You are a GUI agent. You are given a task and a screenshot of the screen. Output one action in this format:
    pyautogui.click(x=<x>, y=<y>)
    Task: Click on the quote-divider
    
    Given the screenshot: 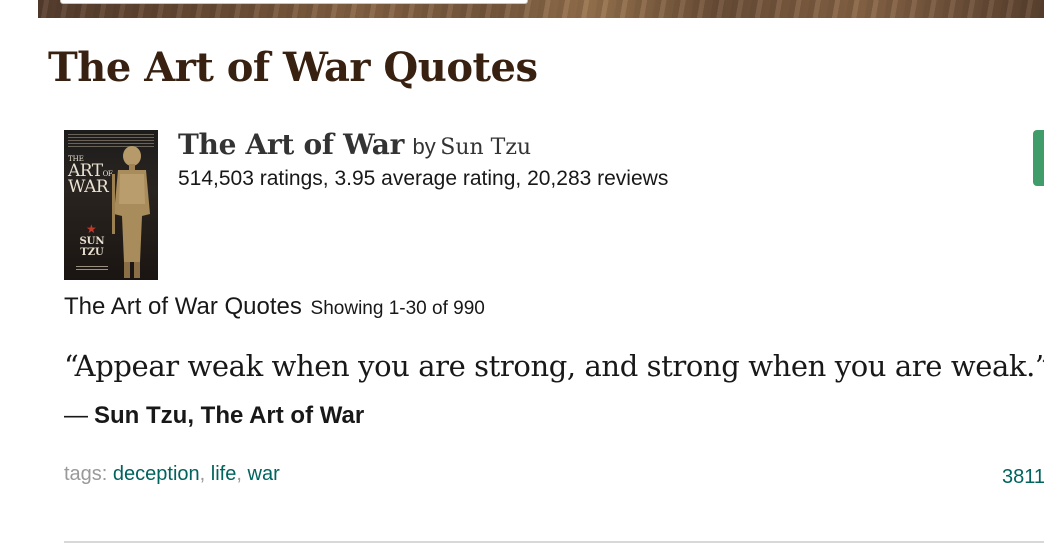 What is the action you would take?
    pyautogui.click(x=554, y=542)
    